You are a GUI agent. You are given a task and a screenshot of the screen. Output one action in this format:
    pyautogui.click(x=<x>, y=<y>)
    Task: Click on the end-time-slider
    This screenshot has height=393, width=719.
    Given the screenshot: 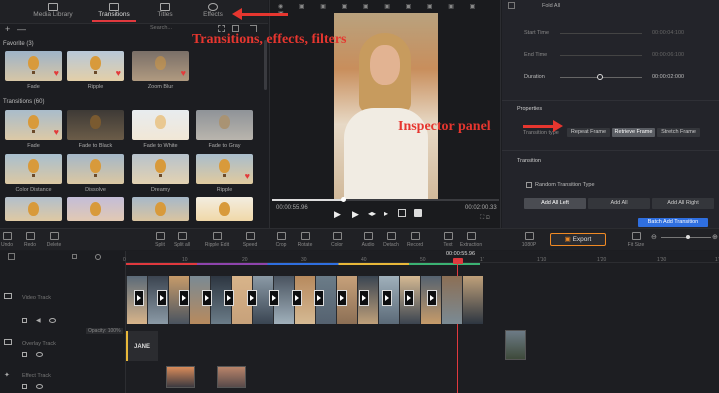 What is the action you would take?
    pyautogui.click(x=601, y=55)
    